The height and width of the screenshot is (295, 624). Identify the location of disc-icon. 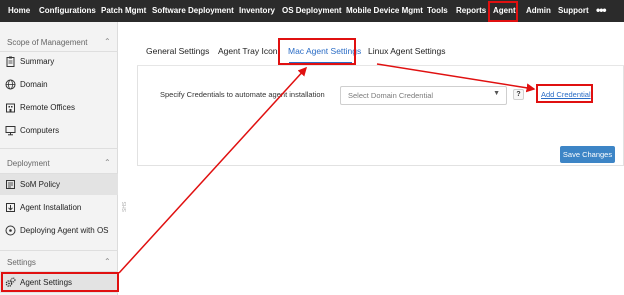
(10, 231).